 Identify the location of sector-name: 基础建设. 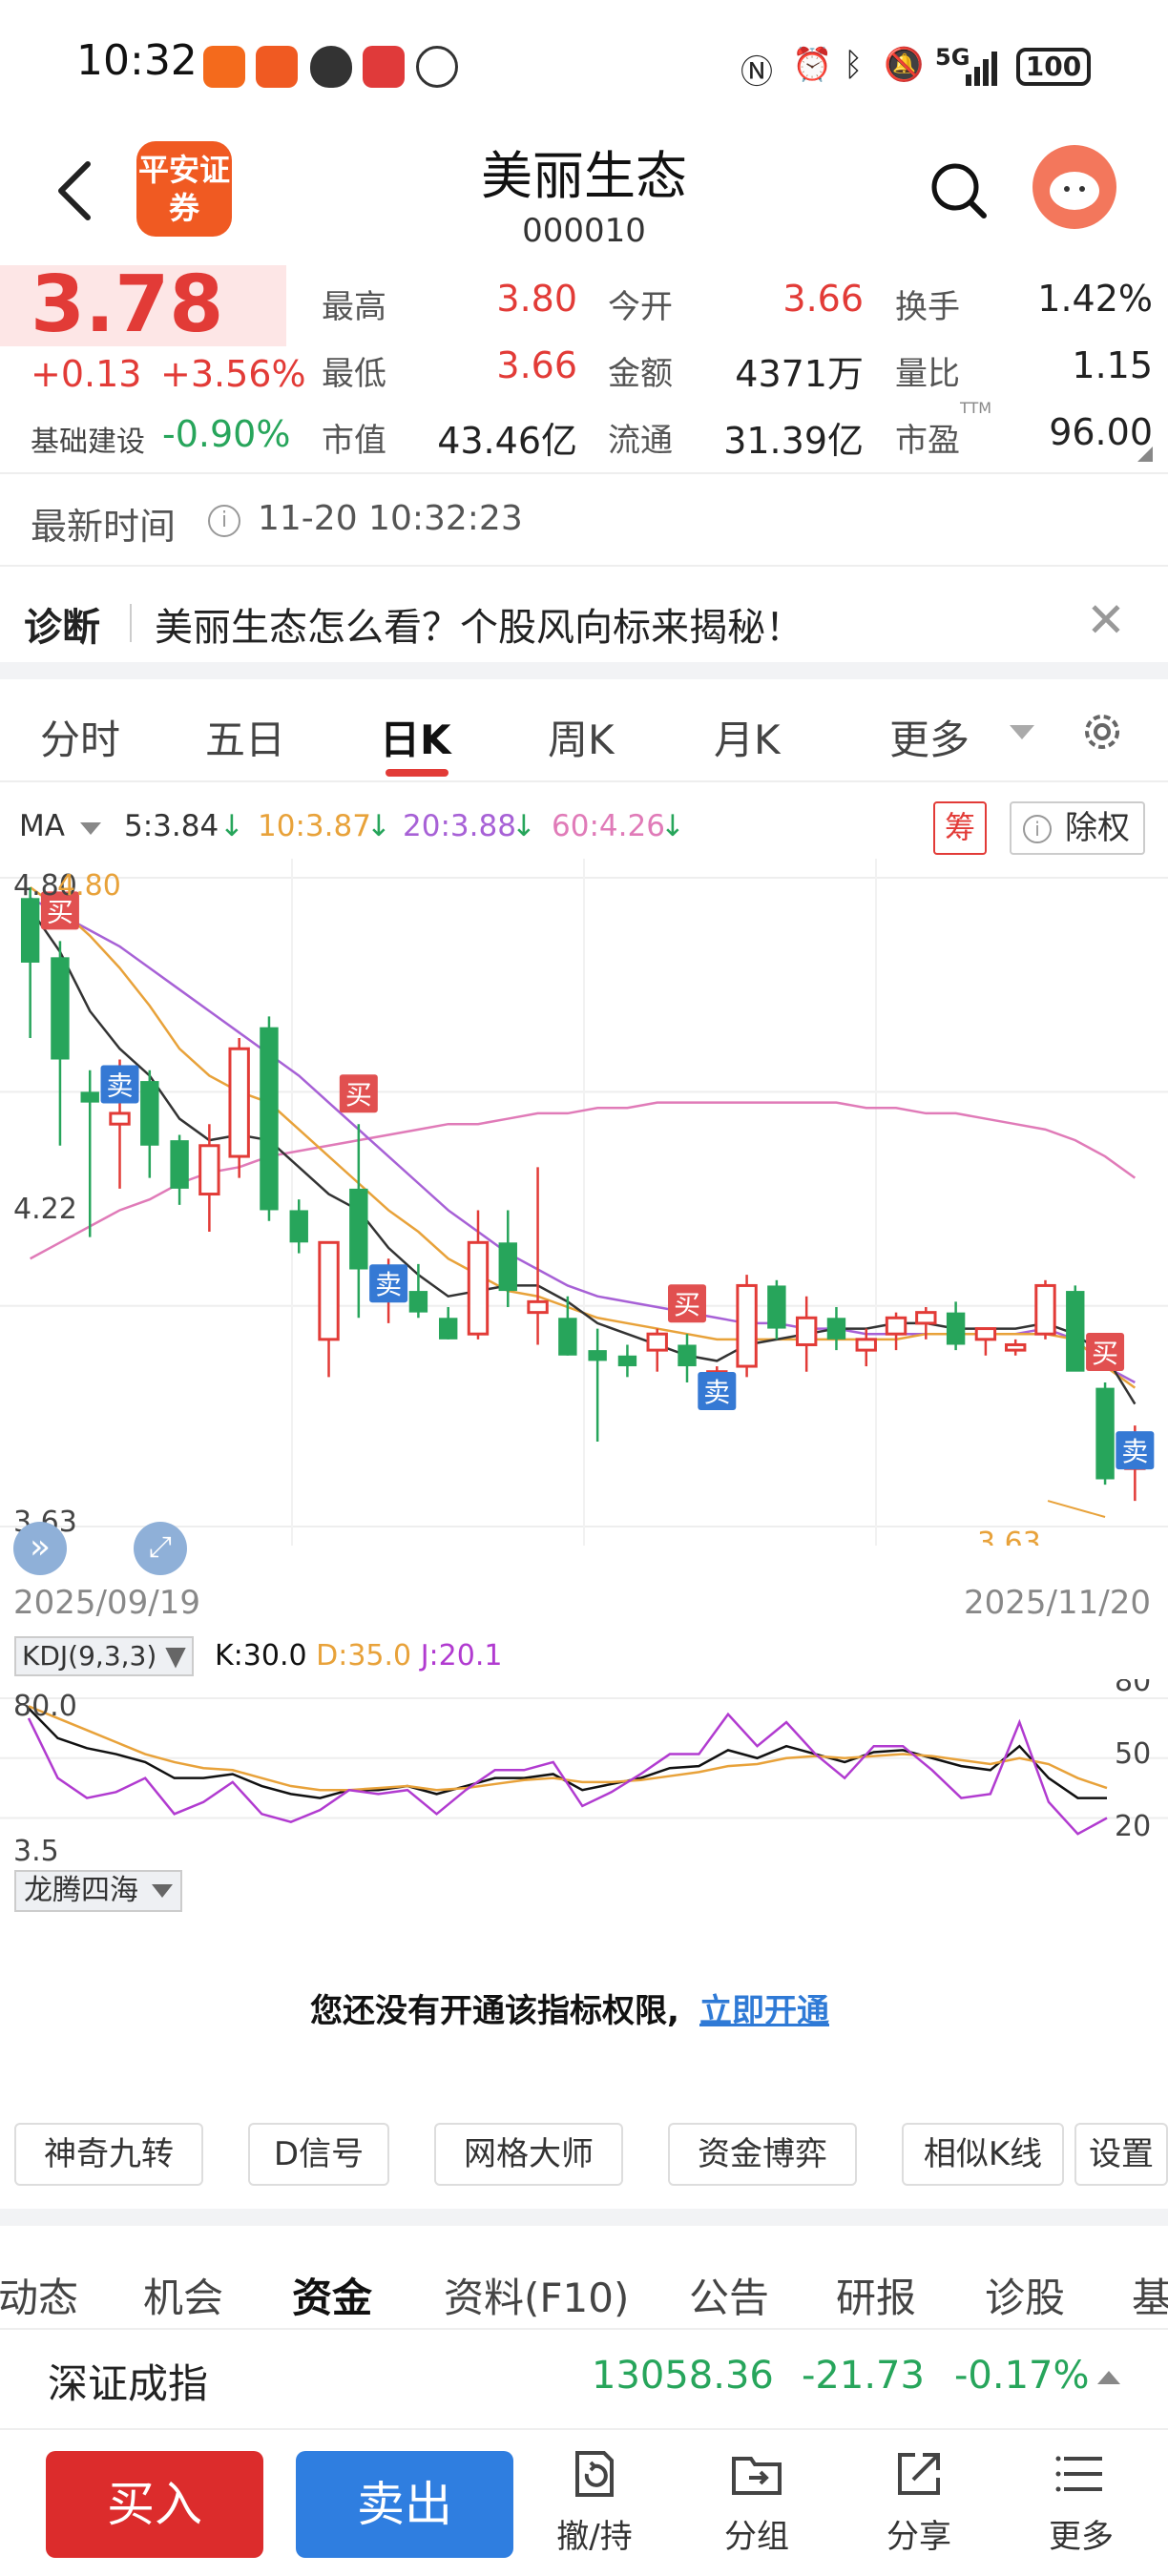
(88, 439).